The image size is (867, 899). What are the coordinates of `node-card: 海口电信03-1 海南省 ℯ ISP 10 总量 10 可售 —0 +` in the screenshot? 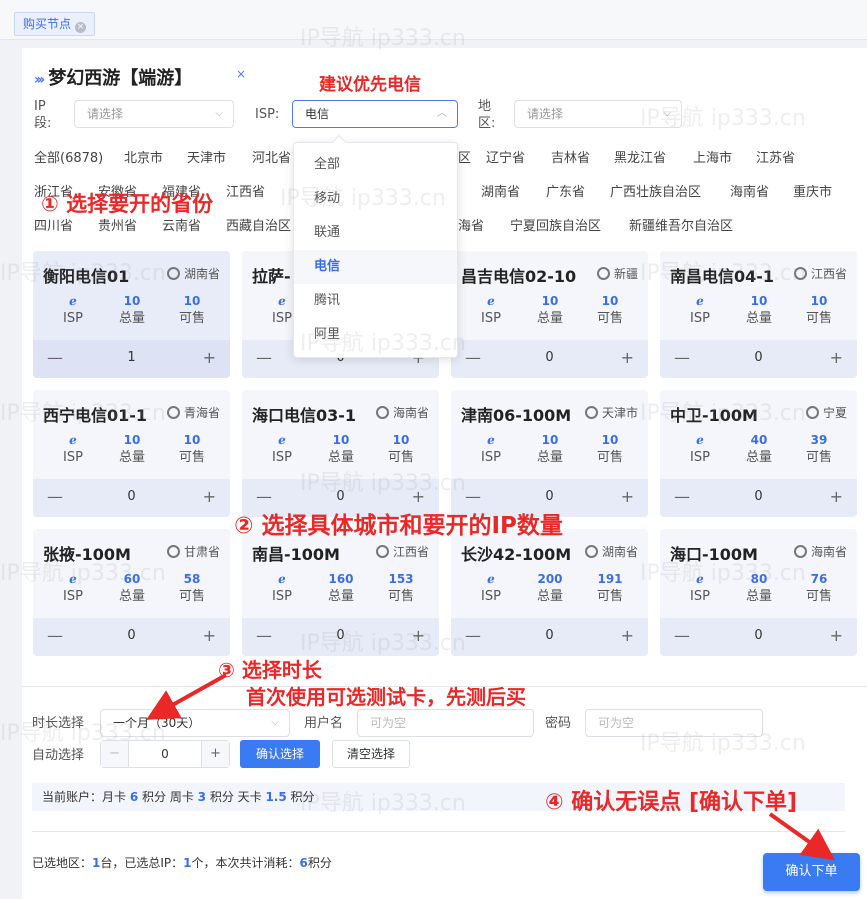 It's located at (340, 453).